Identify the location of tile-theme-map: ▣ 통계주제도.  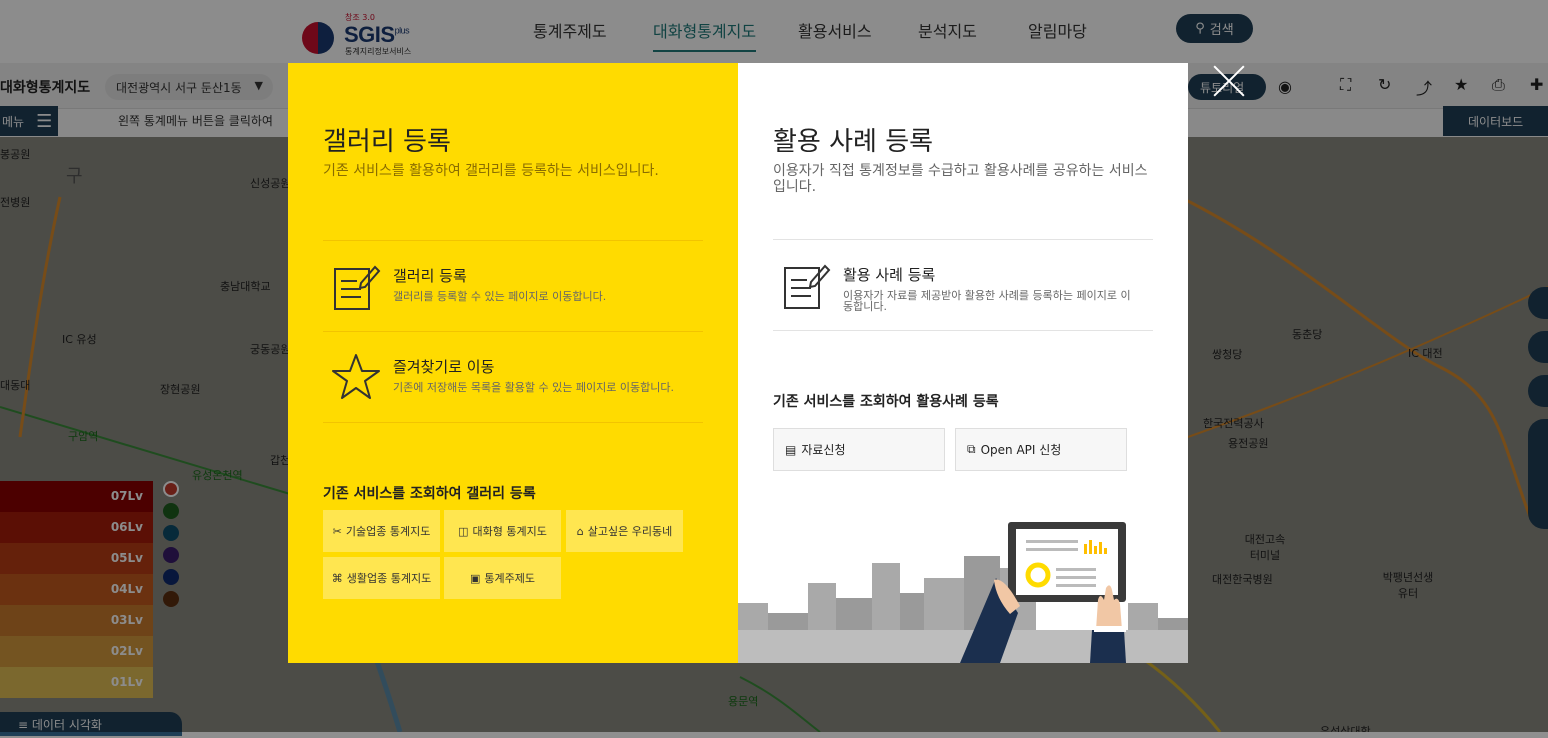
(502, 578).